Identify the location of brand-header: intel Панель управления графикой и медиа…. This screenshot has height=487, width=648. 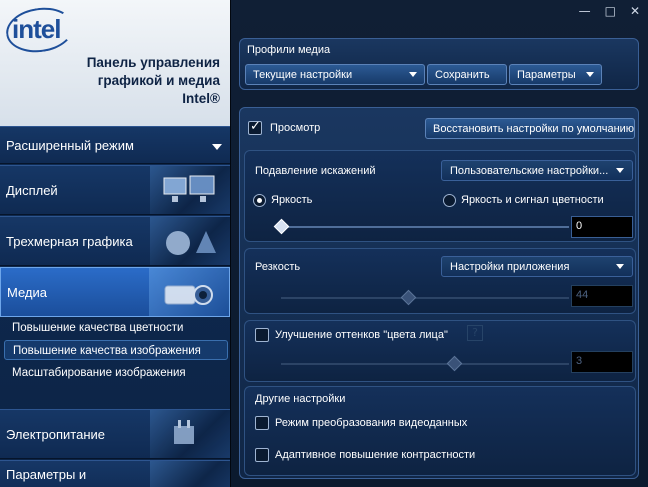
(115, 63).